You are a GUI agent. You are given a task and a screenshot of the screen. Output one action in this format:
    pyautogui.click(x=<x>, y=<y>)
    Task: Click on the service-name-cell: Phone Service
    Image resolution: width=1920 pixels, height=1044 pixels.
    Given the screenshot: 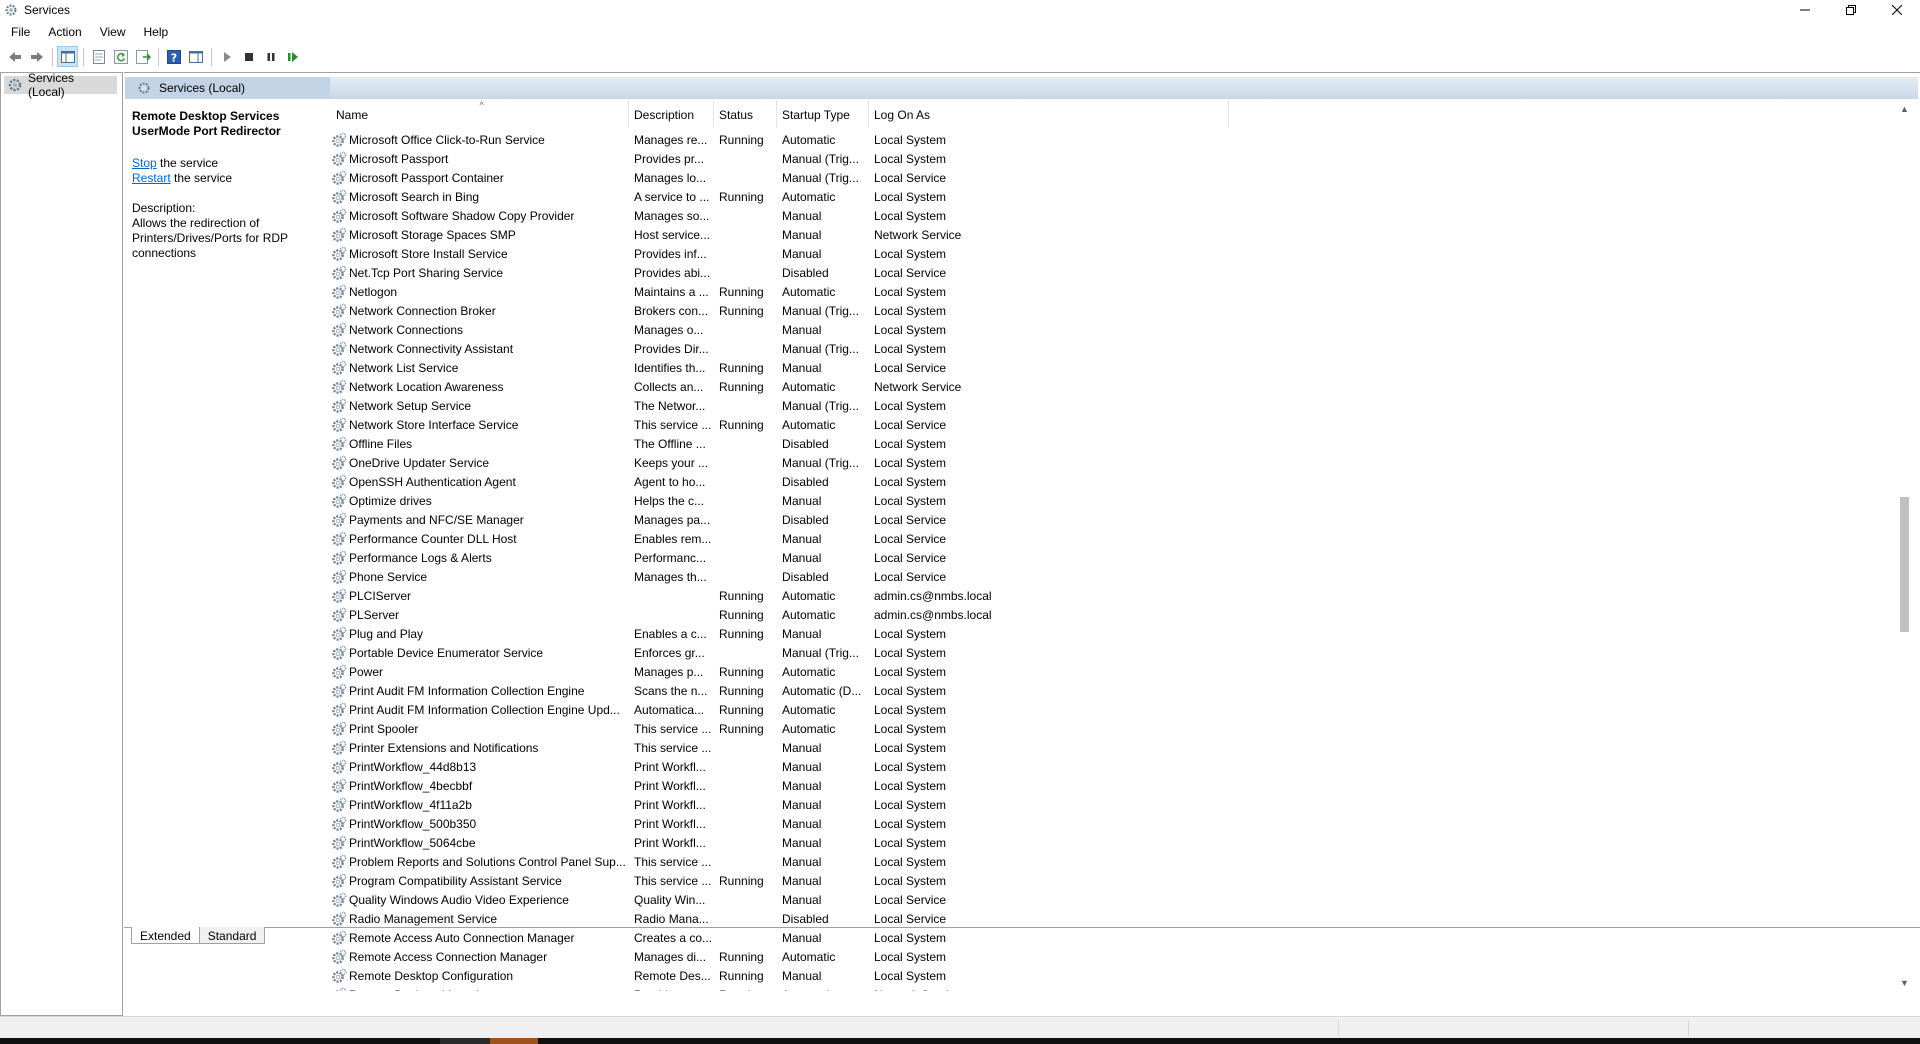 What is the action you would take?
    pyautogui.click(x=480, y=577)
    